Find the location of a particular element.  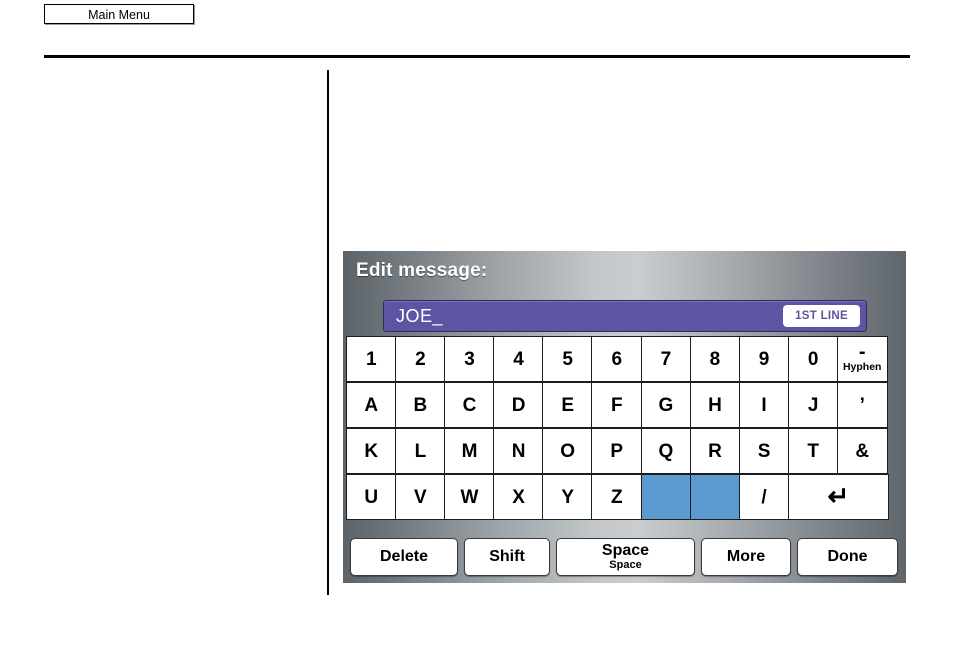

delete-label: Delete is located at coordinates (404, 556).